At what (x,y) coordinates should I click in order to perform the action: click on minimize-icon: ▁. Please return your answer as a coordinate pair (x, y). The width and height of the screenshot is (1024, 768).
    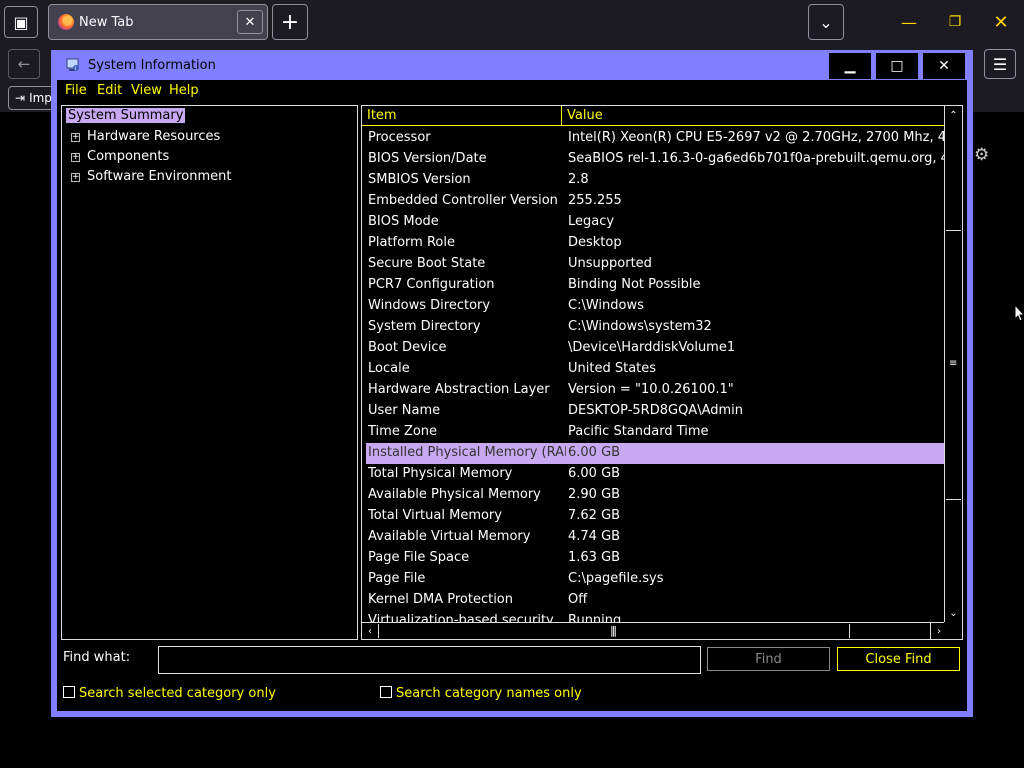
    Looking at the image, I should click on (850, 66).